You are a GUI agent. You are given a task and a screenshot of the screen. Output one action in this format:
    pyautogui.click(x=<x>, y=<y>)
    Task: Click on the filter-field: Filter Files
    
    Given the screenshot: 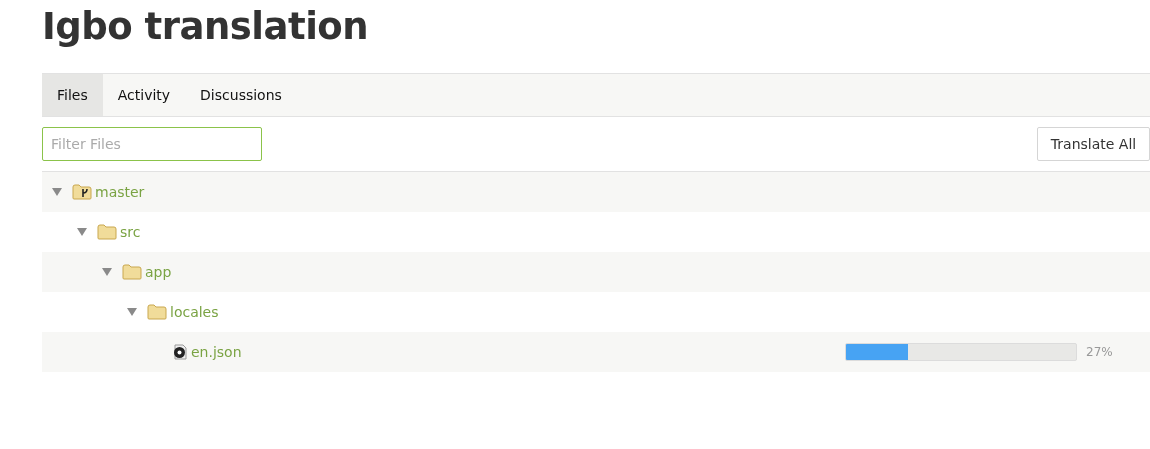 What is the action you would take?
    pyautogui.click(x=152, y=144)
    